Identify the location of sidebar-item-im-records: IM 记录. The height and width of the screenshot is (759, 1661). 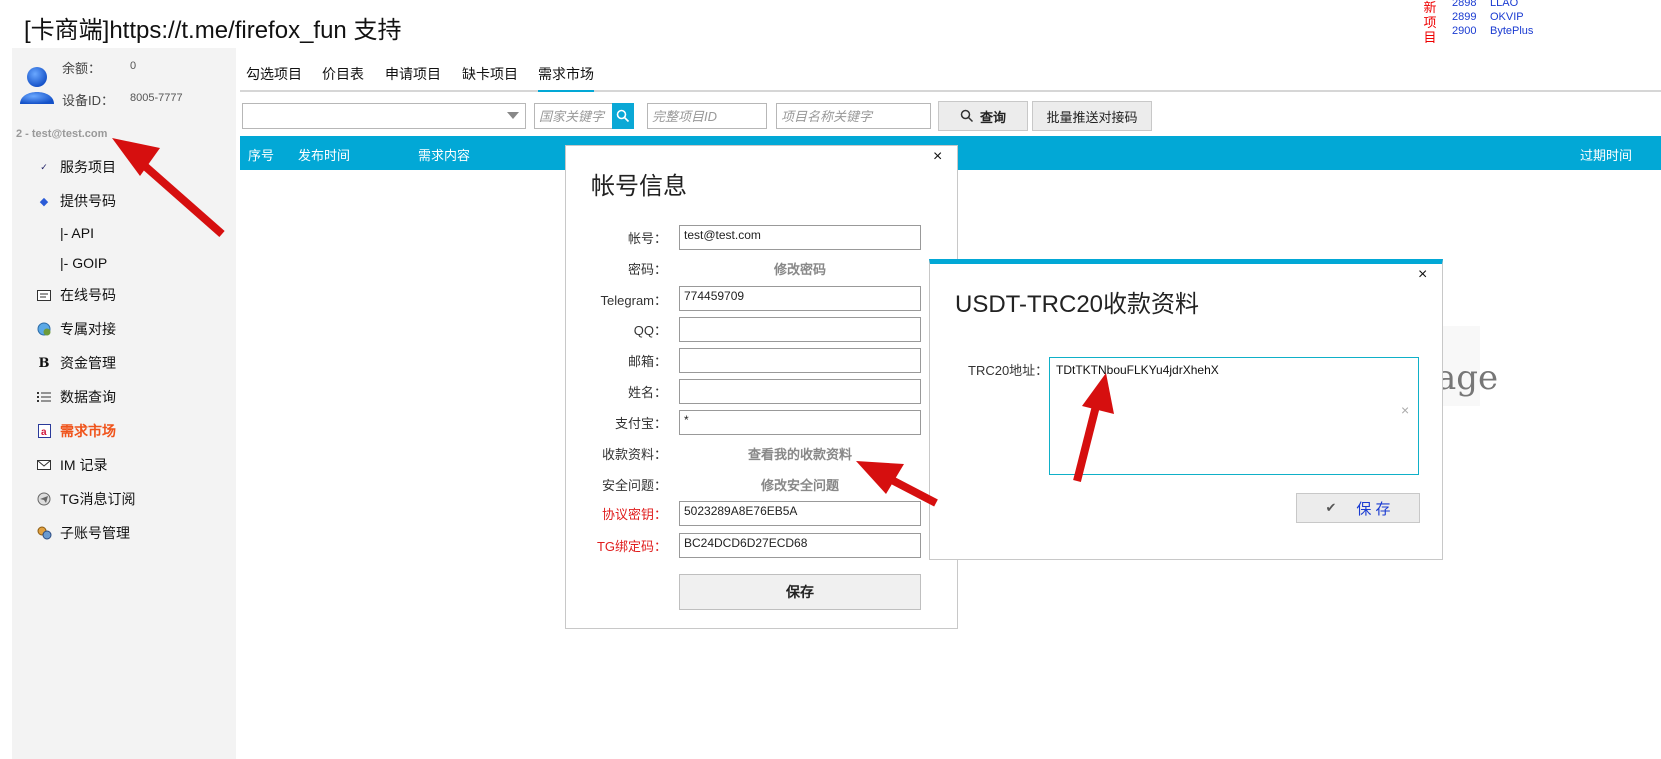
(124, 465).